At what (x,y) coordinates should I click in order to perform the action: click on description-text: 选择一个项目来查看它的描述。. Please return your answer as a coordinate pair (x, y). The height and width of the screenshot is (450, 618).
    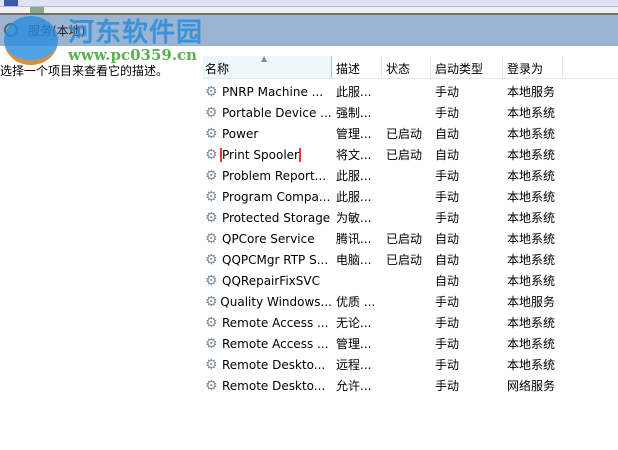
    Looking at the image, I should click on (84, 71).